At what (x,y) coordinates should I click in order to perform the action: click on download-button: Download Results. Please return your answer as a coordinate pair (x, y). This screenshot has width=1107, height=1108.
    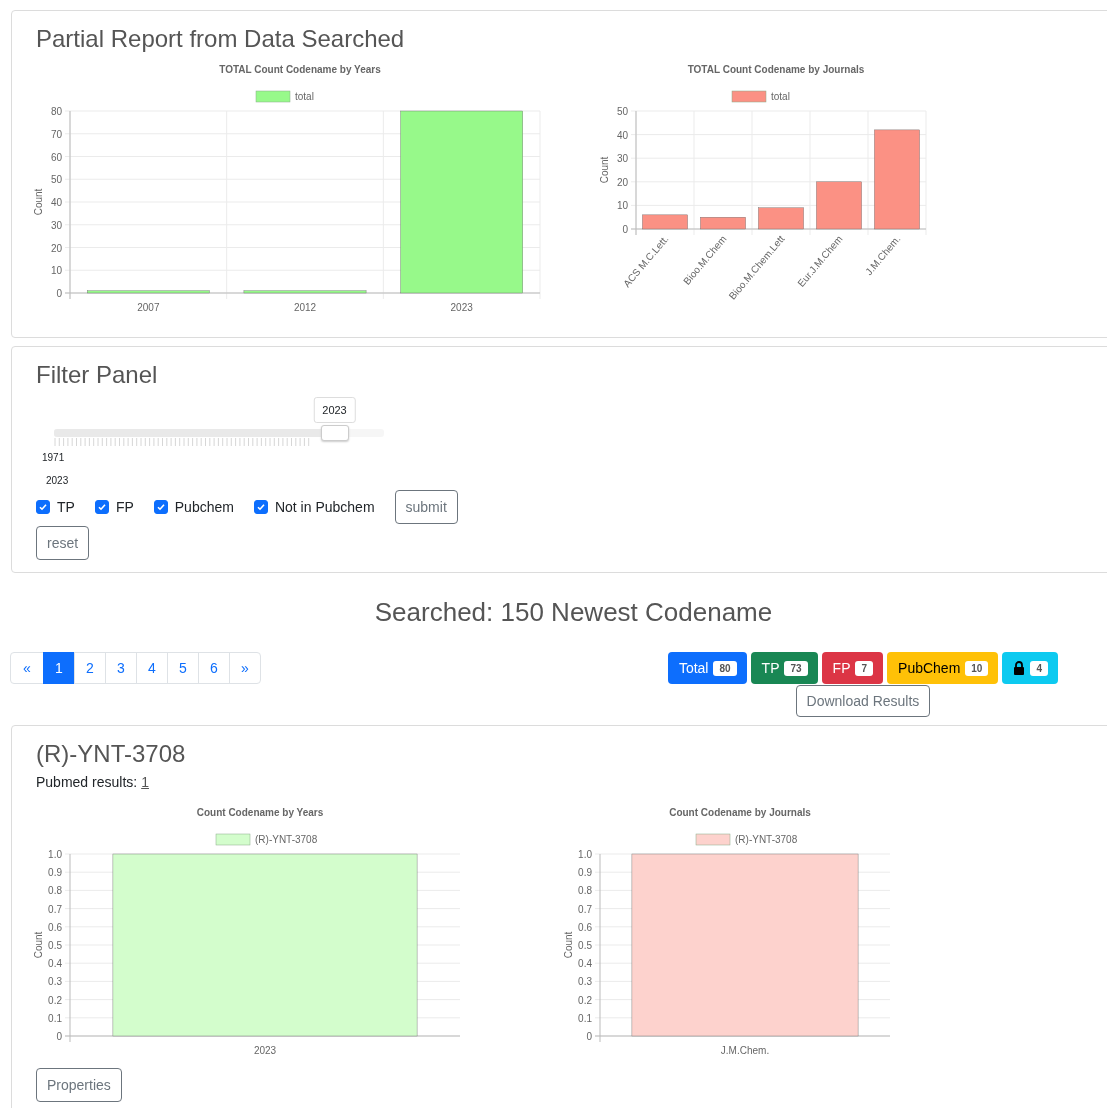
    Looking at the image, I should click on (863, 701).